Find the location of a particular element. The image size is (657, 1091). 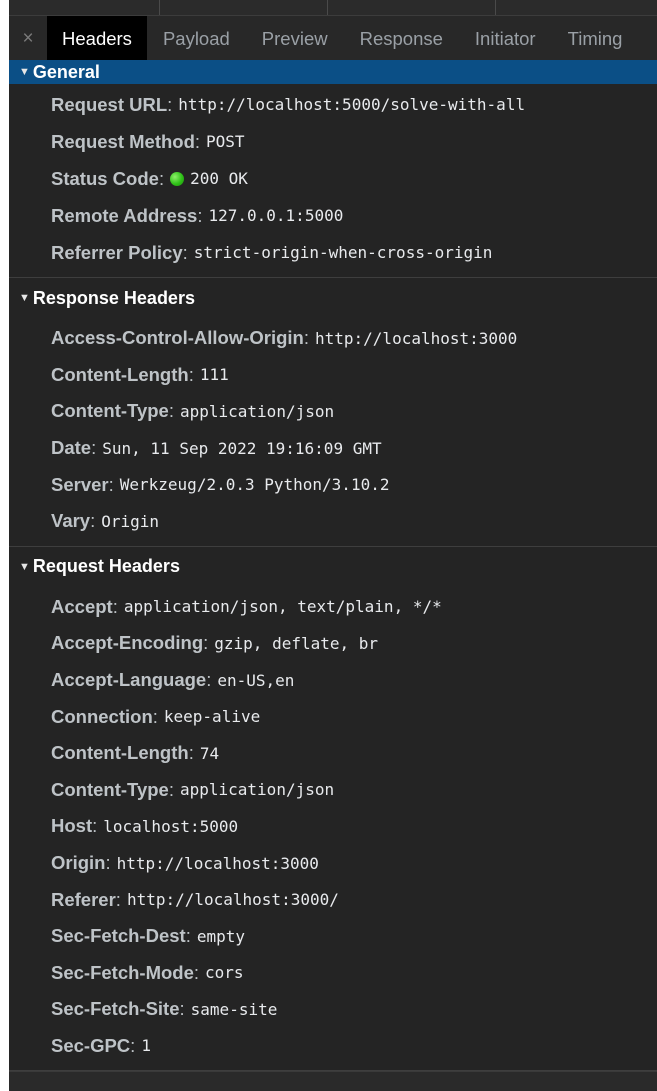

header-row: Sec-Fetch-Site: same-site is located at coordinates (164, 1009).